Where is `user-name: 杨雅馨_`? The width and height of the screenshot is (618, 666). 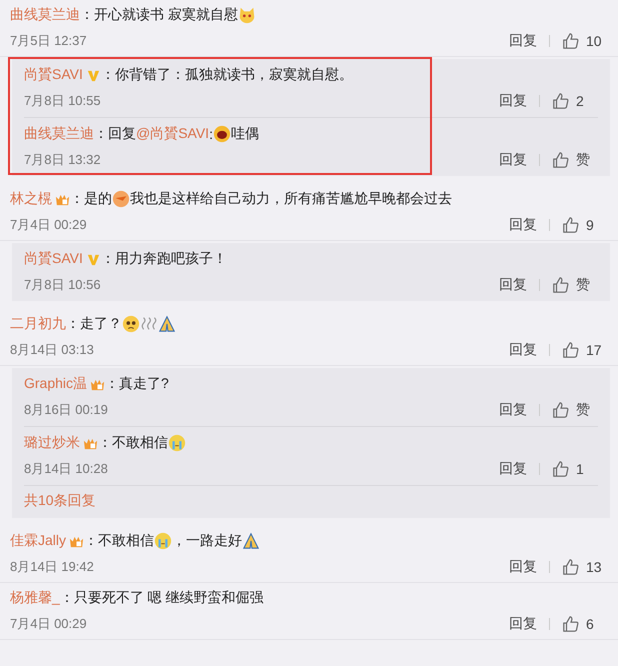
user-name: 杨雅馨_ is located at coordinates (35, 598).